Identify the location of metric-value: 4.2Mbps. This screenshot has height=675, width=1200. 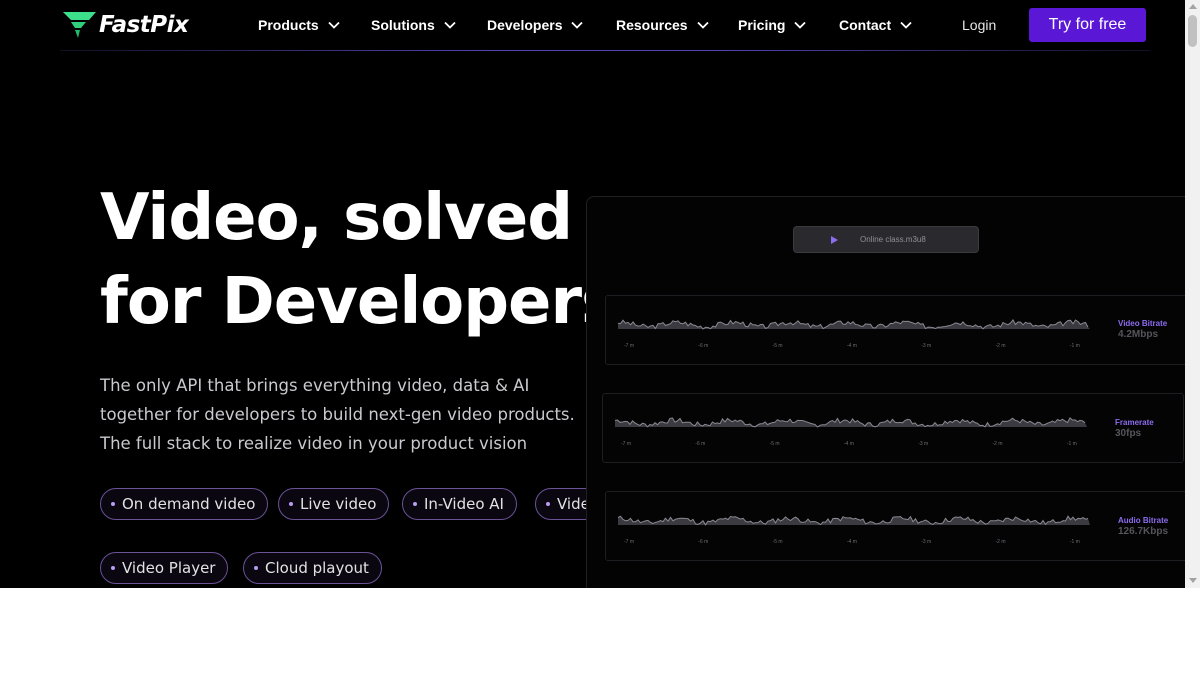
(1138, 334).